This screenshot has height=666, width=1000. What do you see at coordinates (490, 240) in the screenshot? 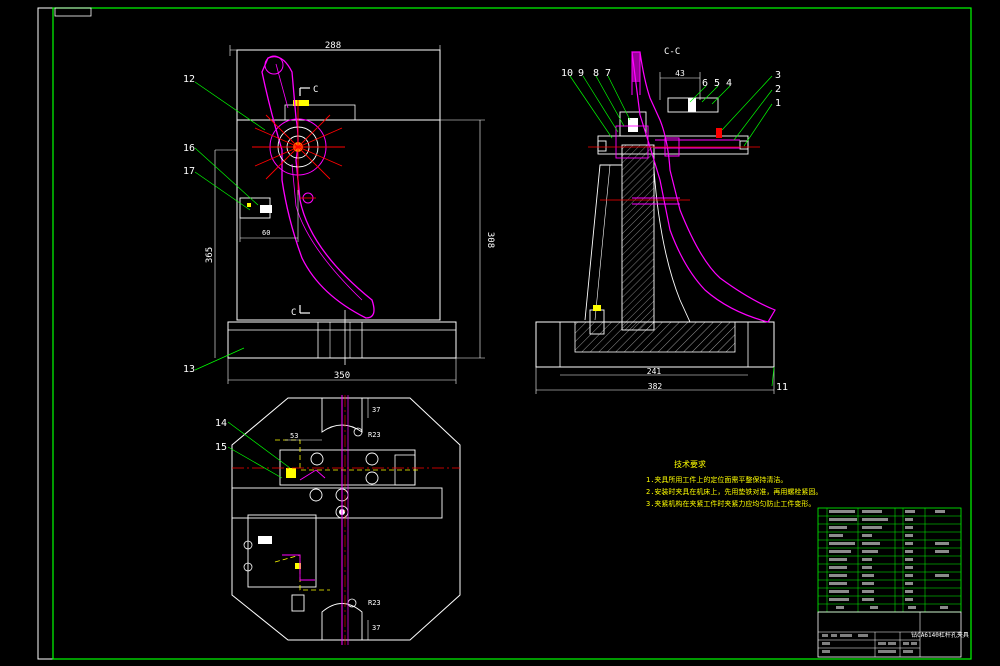
I see `dim-height-right: 308` at bounding box center [490, 240].